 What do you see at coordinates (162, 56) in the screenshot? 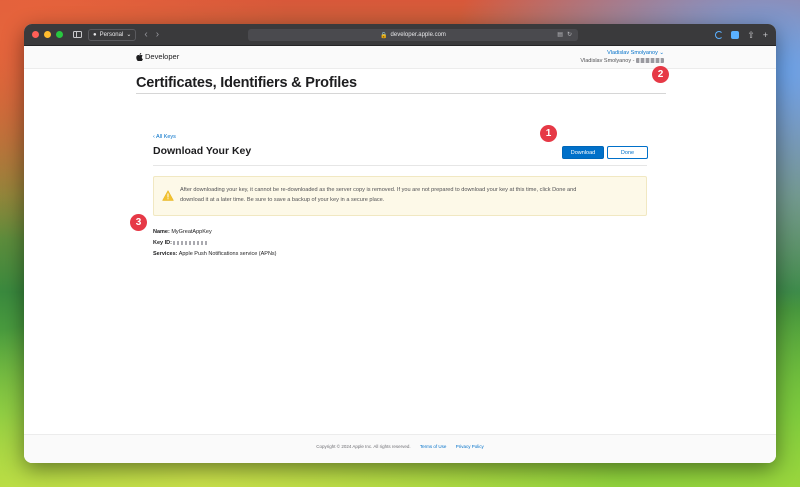
I see `brand-label: Developer` at bounding box center [162, 56].